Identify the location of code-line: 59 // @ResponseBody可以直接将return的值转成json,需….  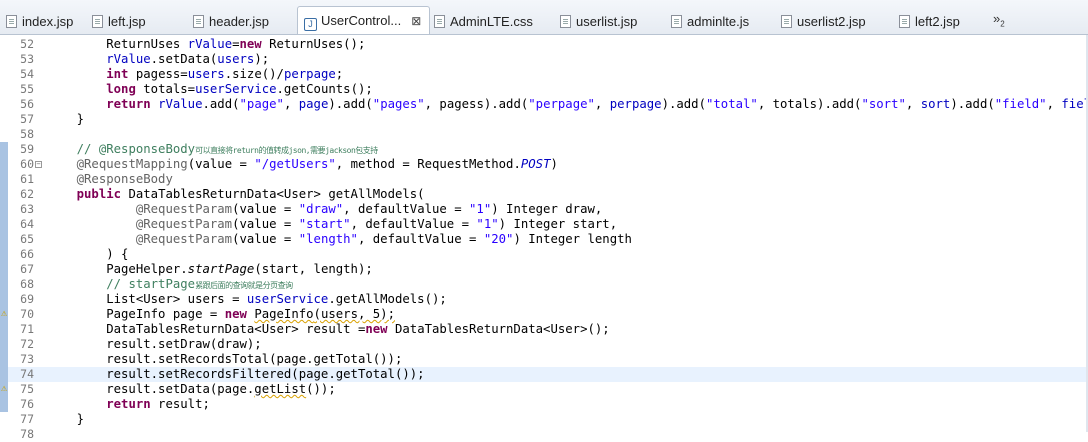
(544, 149).